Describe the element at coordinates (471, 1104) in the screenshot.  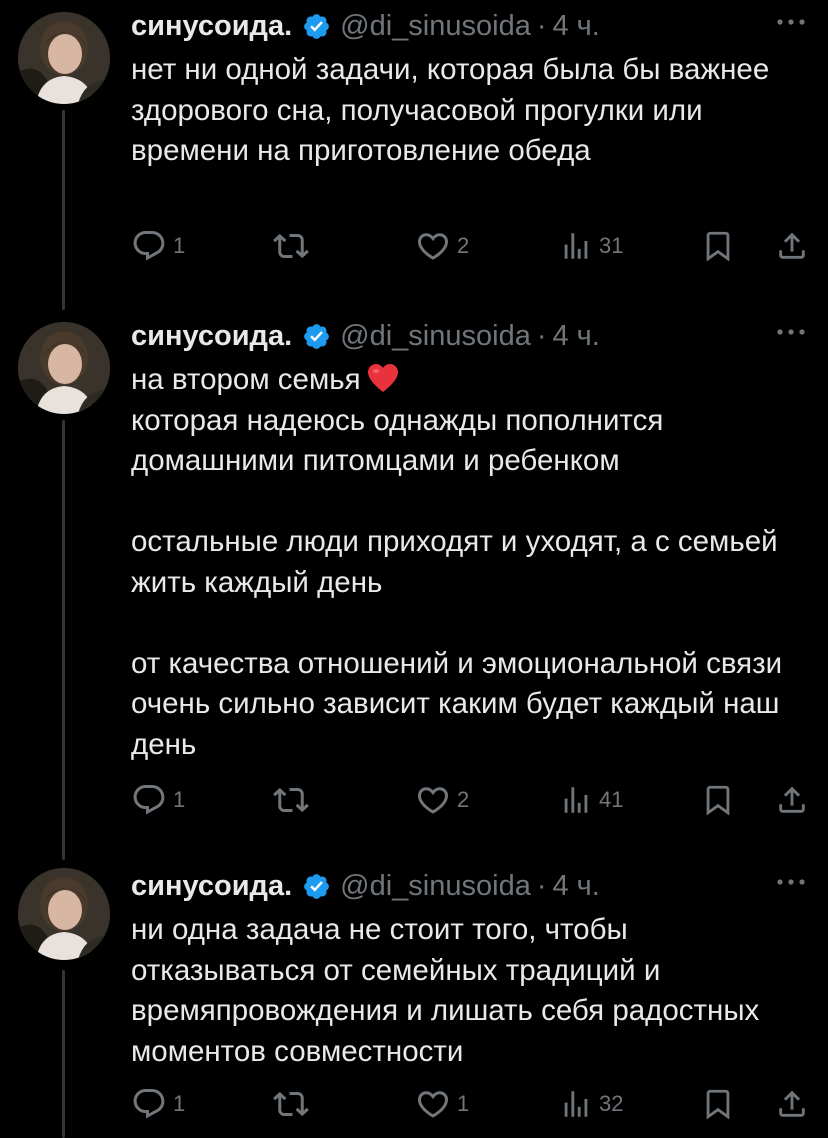
I see `tweet-actions: 1 1 32` at that location.